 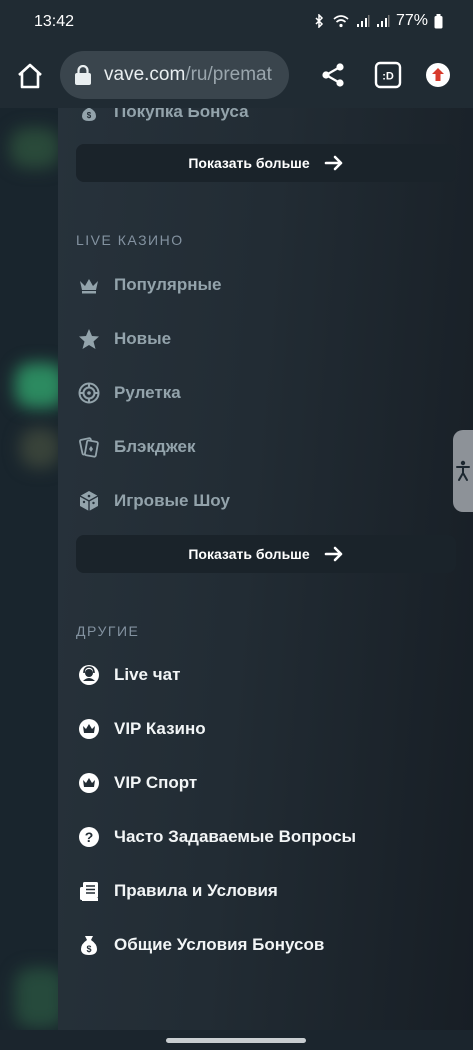 What do you see at coordinates (155, 446) in the screenshot?
I see `menu-item-label: Блэкджек` at bounding box center [155, 446].